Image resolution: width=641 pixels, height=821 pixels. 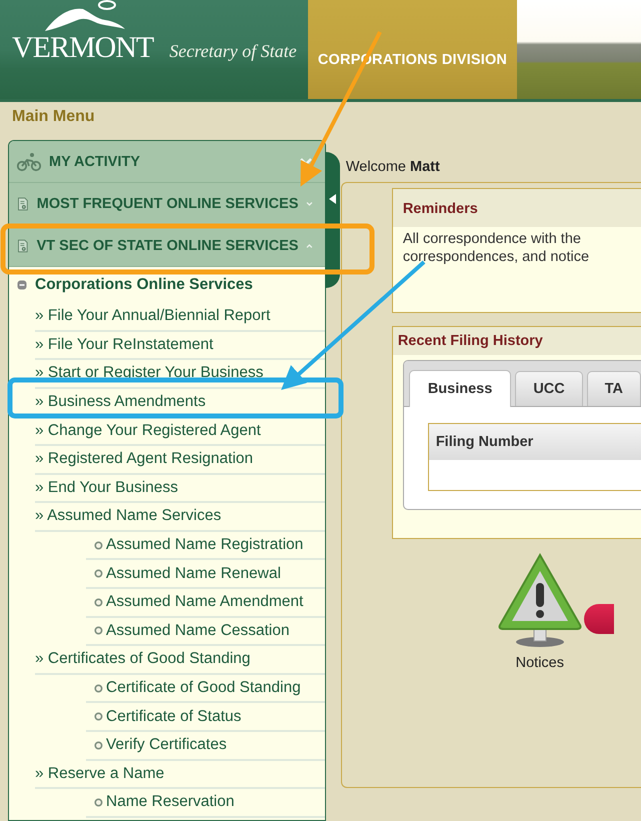 I want to click on accordion-header: MY ACTIVITY, so click(x=167, y=162).